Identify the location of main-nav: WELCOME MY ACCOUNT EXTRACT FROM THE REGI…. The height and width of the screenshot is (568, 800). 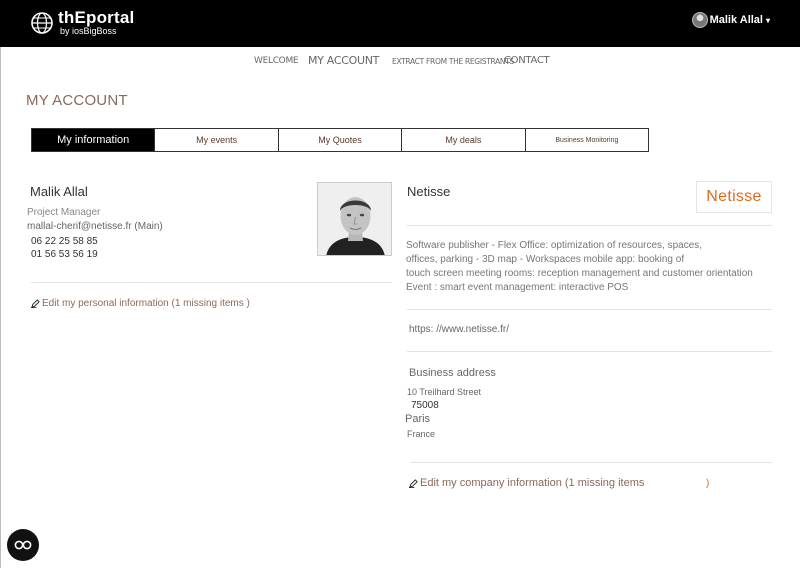
(400, 62).